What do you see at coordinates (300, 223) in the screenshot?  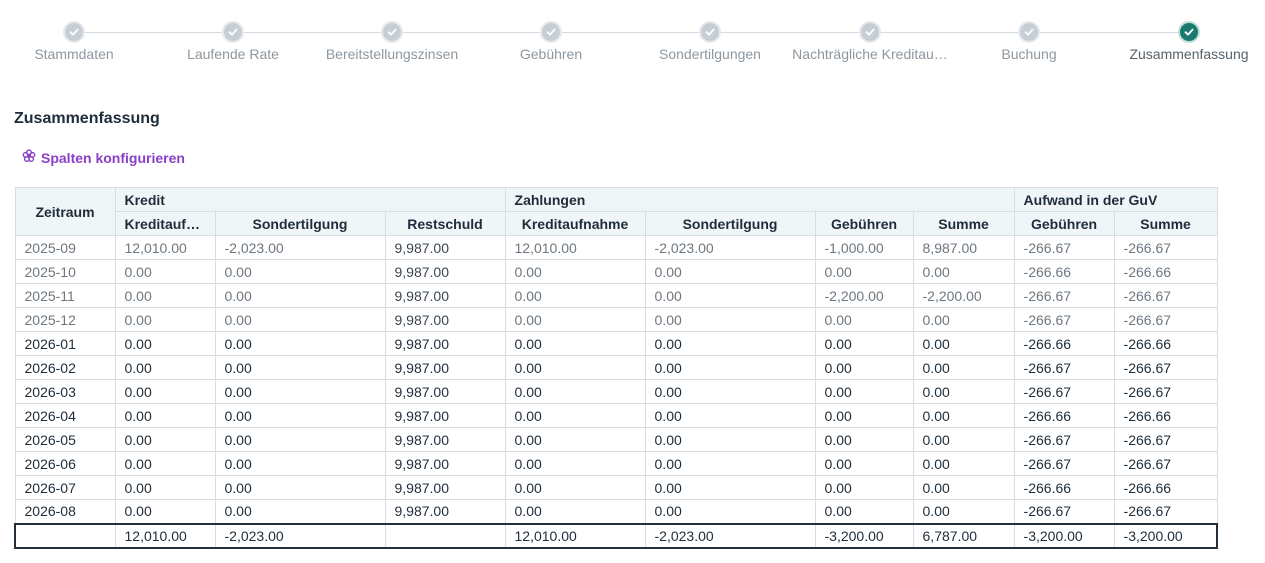 I see `column-header-sondertilgung: Sondertilgung` at bounding box center [300, 223].